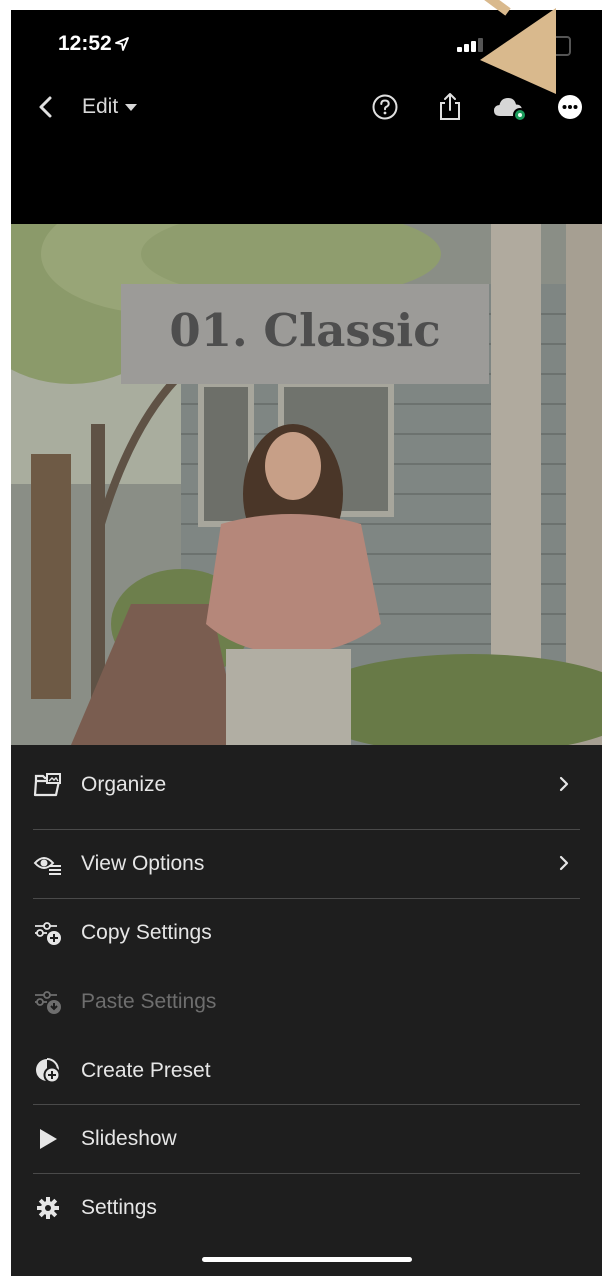 This screenshot has width=606, height=1277. What do you see at coordinates (122, 44) in the screenshot?
I see `location-arrow-icon` at bounding box center [122, 44].